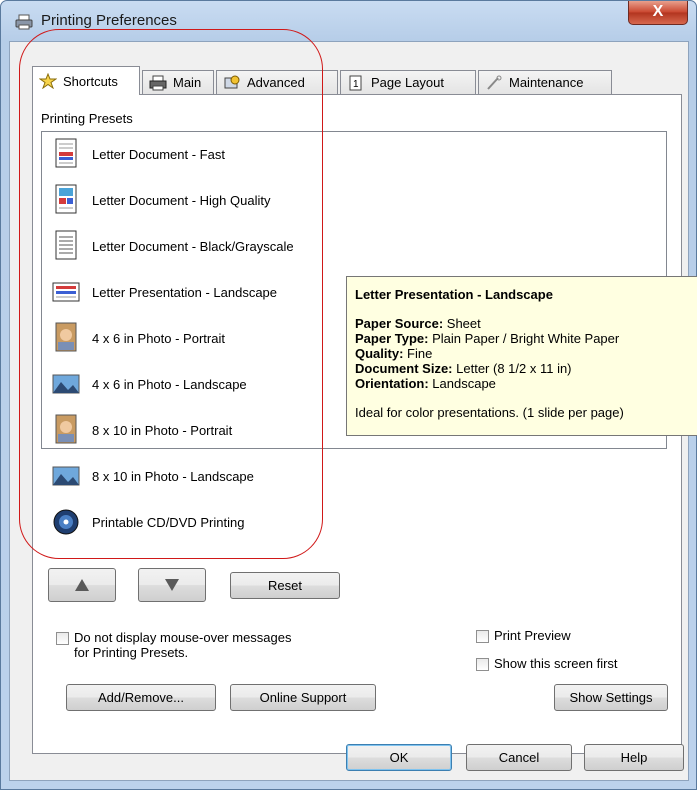  I want to click on preset-item: 4 x 6 in Photo - Landscape, so click(149, 384).